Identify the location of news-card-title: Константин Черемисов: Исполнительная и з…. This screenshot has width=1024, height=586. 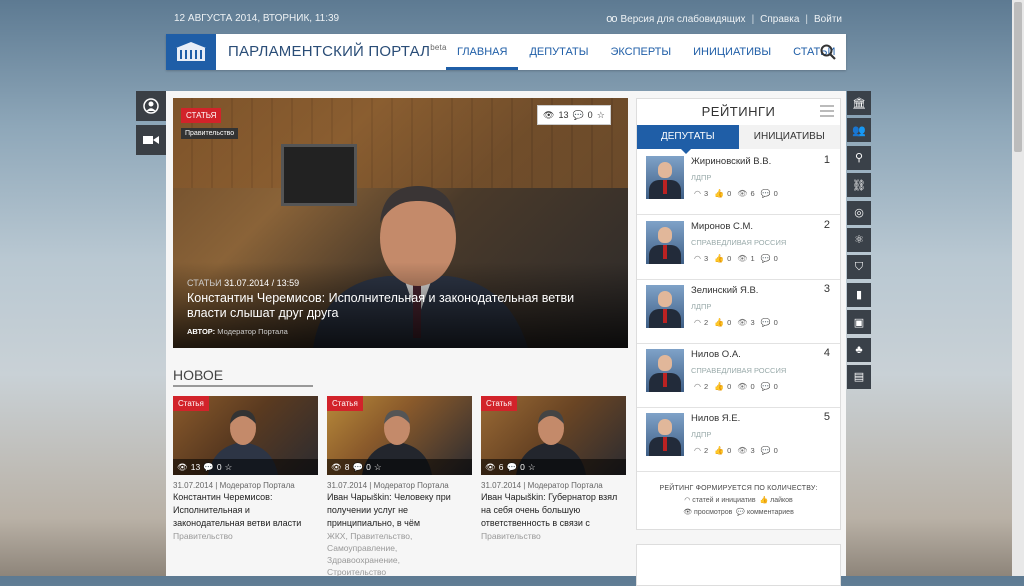
(245, 510).